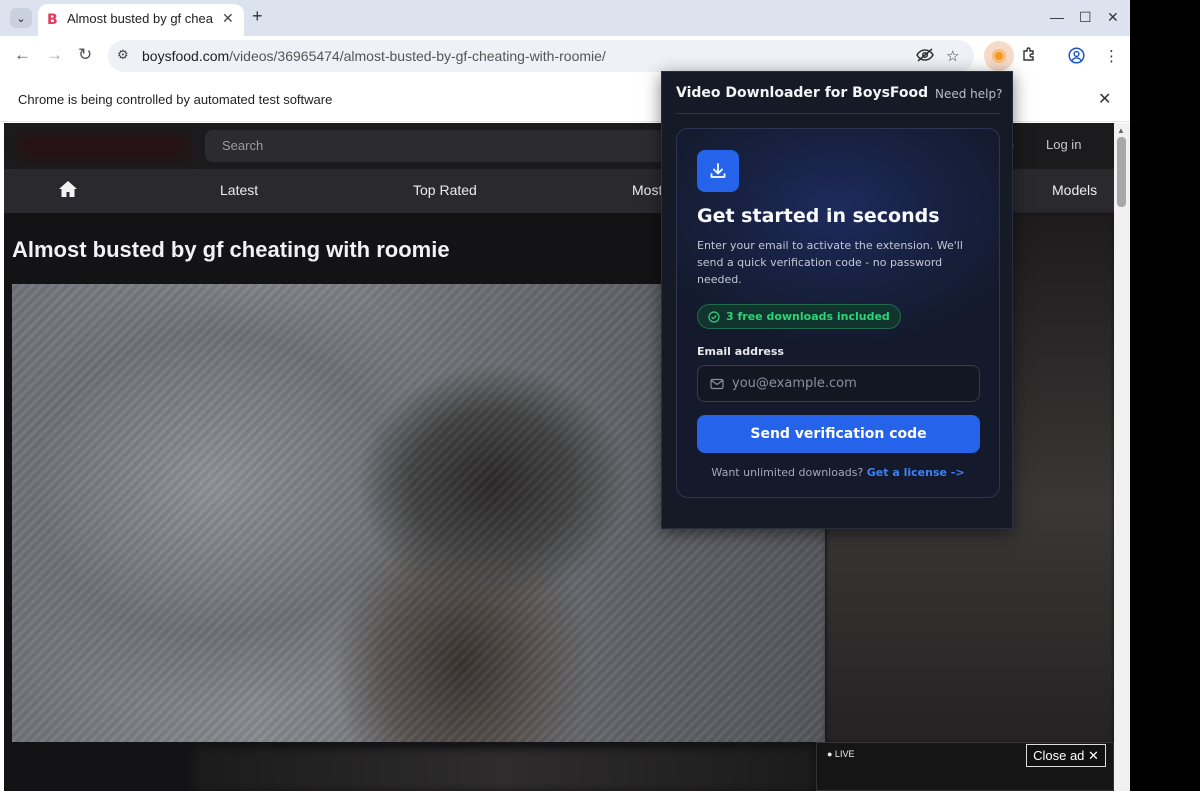  I want to click on nav-latest: Latest, so click(239, 190).